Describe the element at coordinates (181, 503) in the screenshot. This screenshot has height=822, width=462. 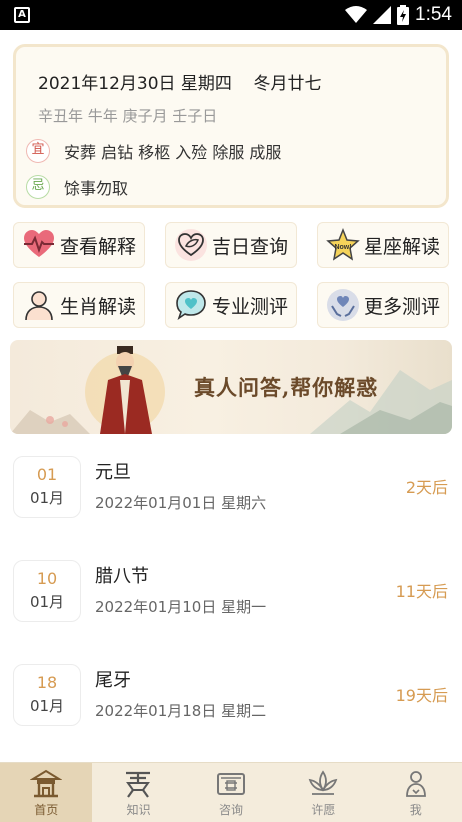
I see `holiday-date: 2022年01月01日 星期六` at that location.